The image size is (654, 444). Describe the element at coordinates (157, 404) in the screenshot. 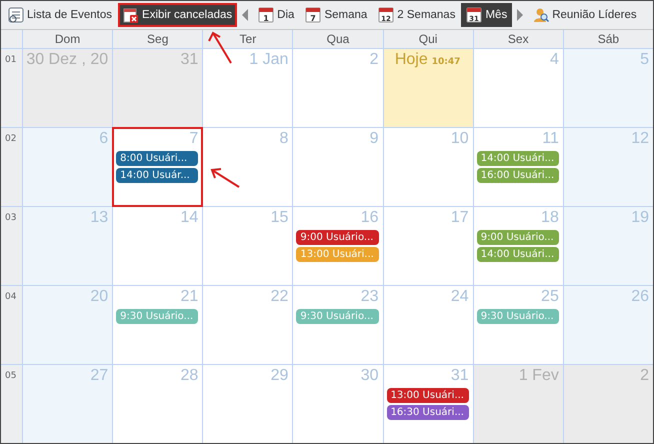

I see `day-cell: 28` at that location.